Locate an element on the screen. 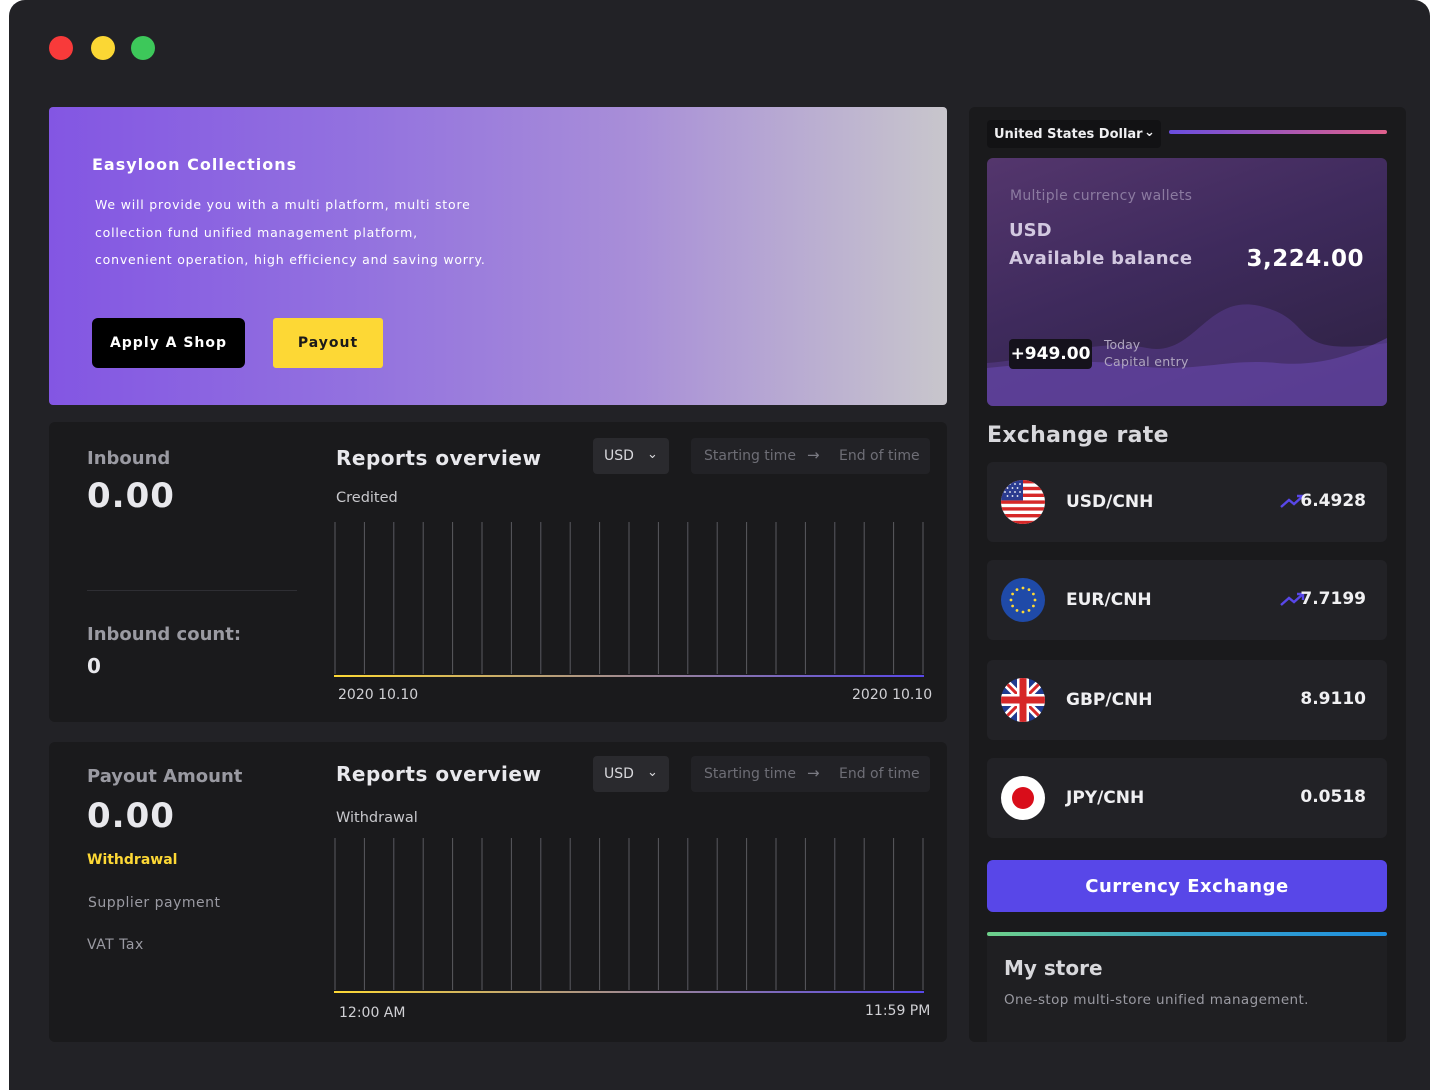 This screenshot has width=1430, height=1090. capital-entry-label: Capital entry is located at coordinates (1146, 361).